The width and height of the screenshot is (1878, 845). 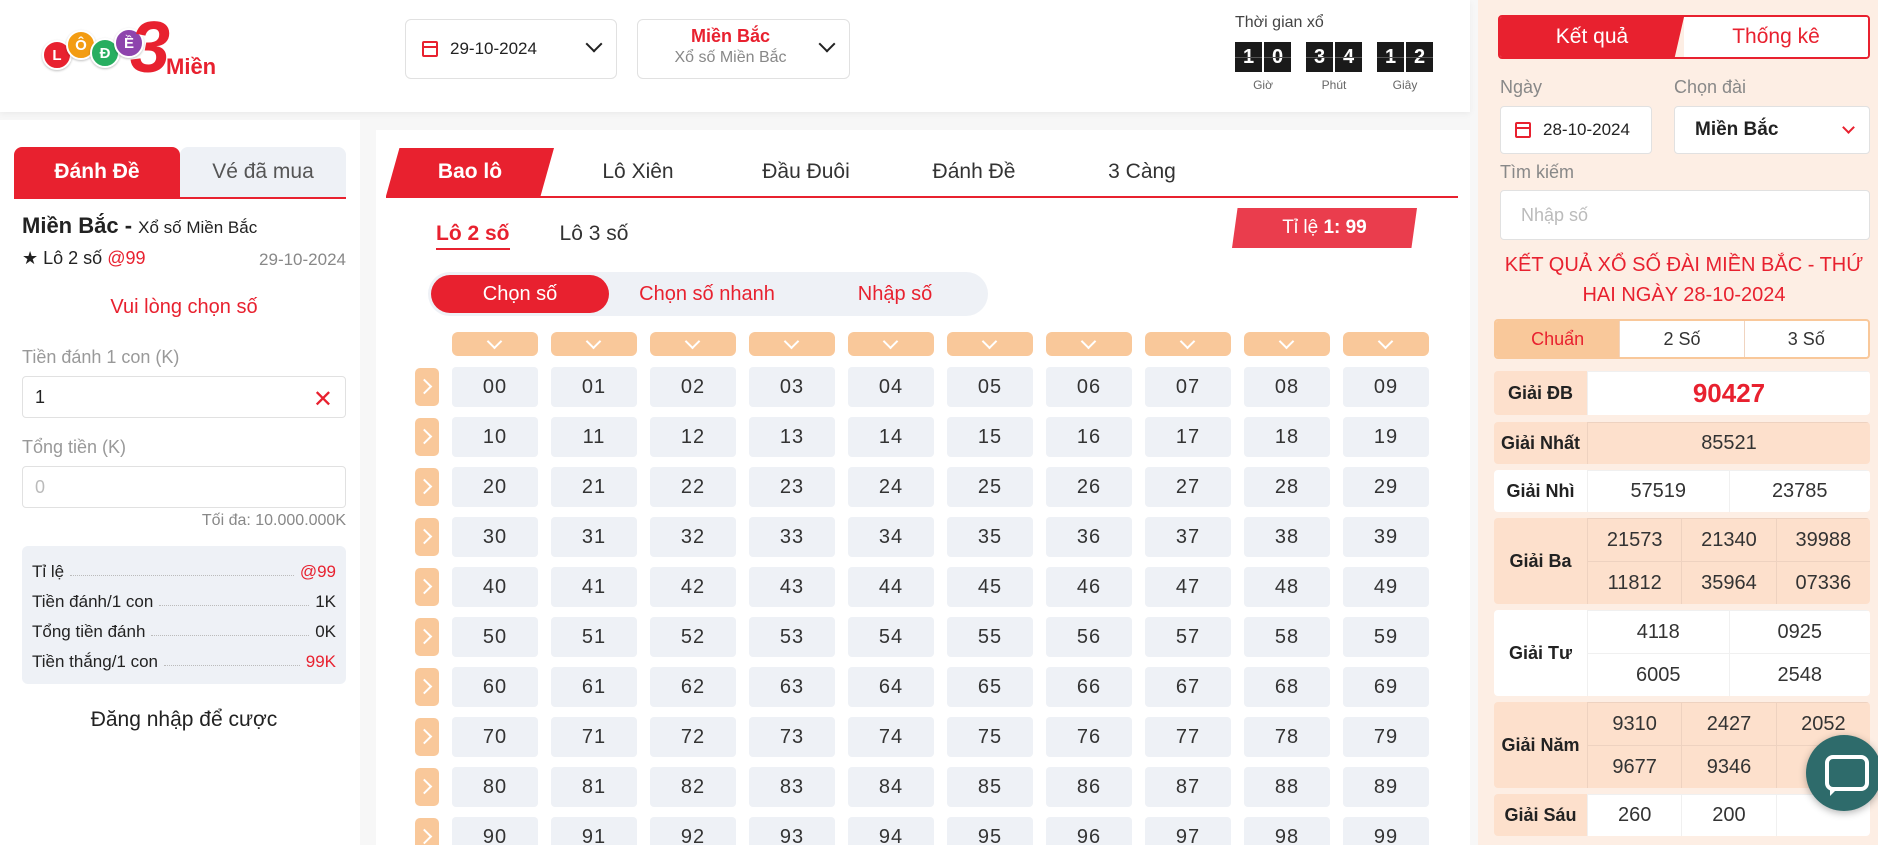 What do you see at coordinates (1188, 737) in the screenshot?
I see `number-cell: 77` at bounding box center [1188, 737].